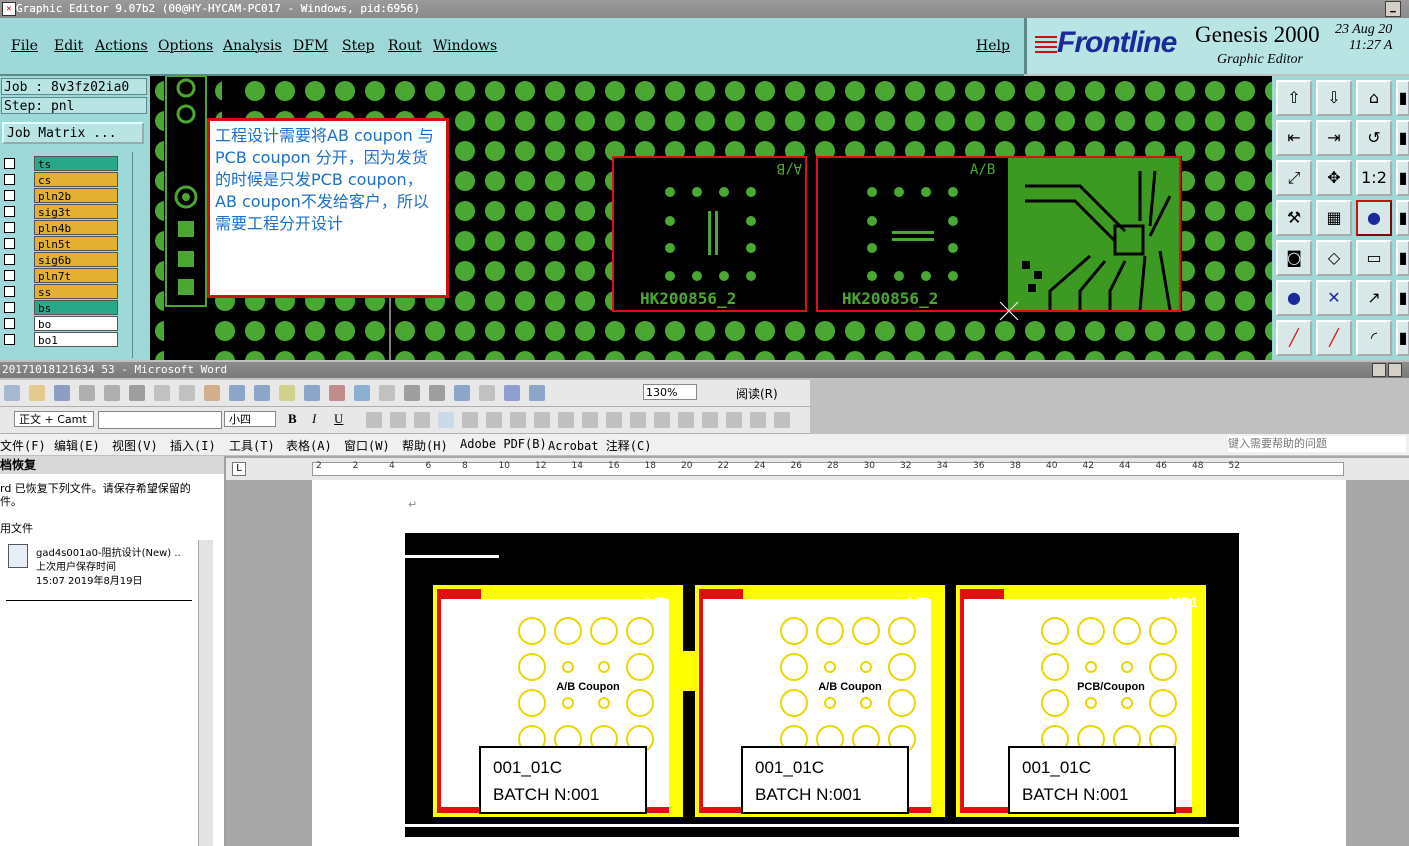 The height and width of the screenshot is (846, 1409). I want to click on connect-icon: ●, so click(1294, 298).